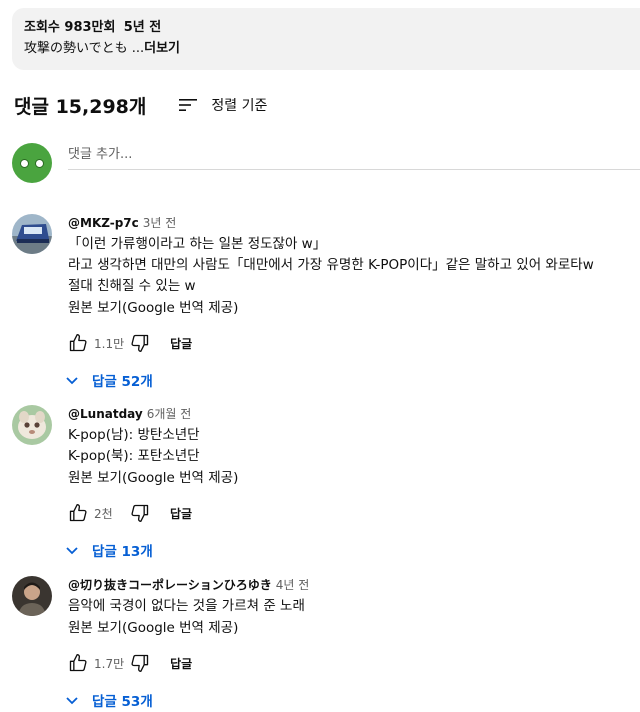 Image resolution: width=640 pixels, height=712 pixels. I want to click on my-avatar, so click(32, 163).